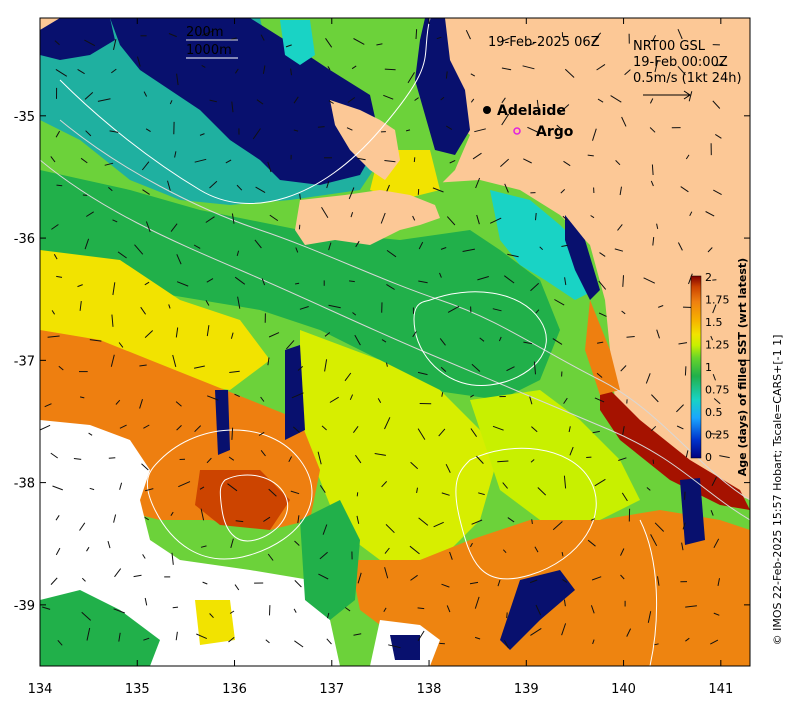 The height and width of the screenshot is (704, 792). What do you see at coordinates (234, 689) in the screenshot?
I see `x-tick-label: 136` at bounding box center [234, 689].